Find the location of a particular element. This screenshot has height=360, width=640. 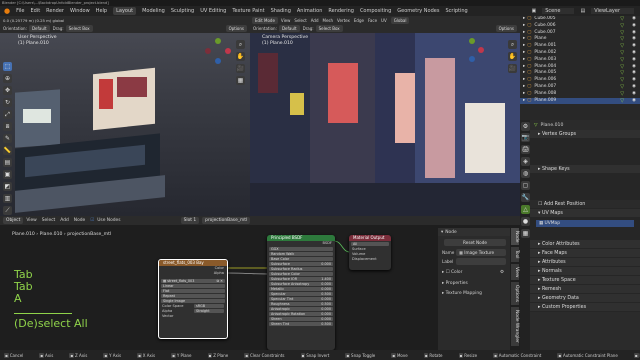

rv-camera-icon: 🎥 is located at coordinates (512, 68).